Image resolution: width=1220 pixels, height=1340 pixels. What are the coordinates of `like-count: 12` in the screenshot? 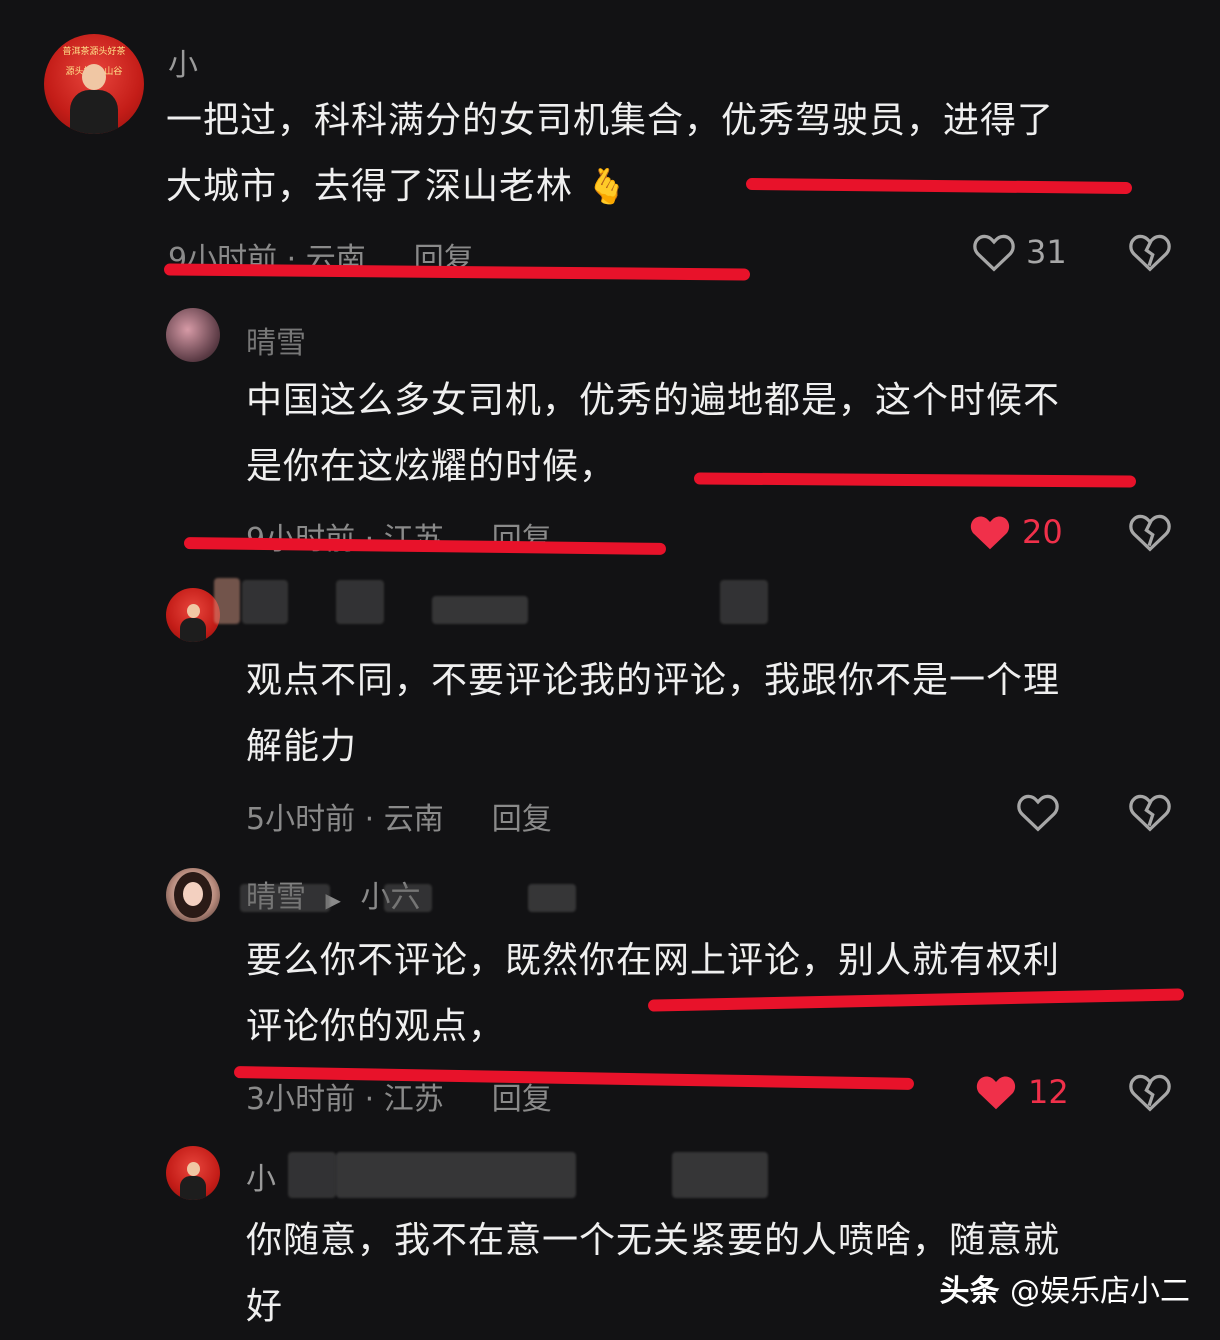 It's located at (1048, 1092).